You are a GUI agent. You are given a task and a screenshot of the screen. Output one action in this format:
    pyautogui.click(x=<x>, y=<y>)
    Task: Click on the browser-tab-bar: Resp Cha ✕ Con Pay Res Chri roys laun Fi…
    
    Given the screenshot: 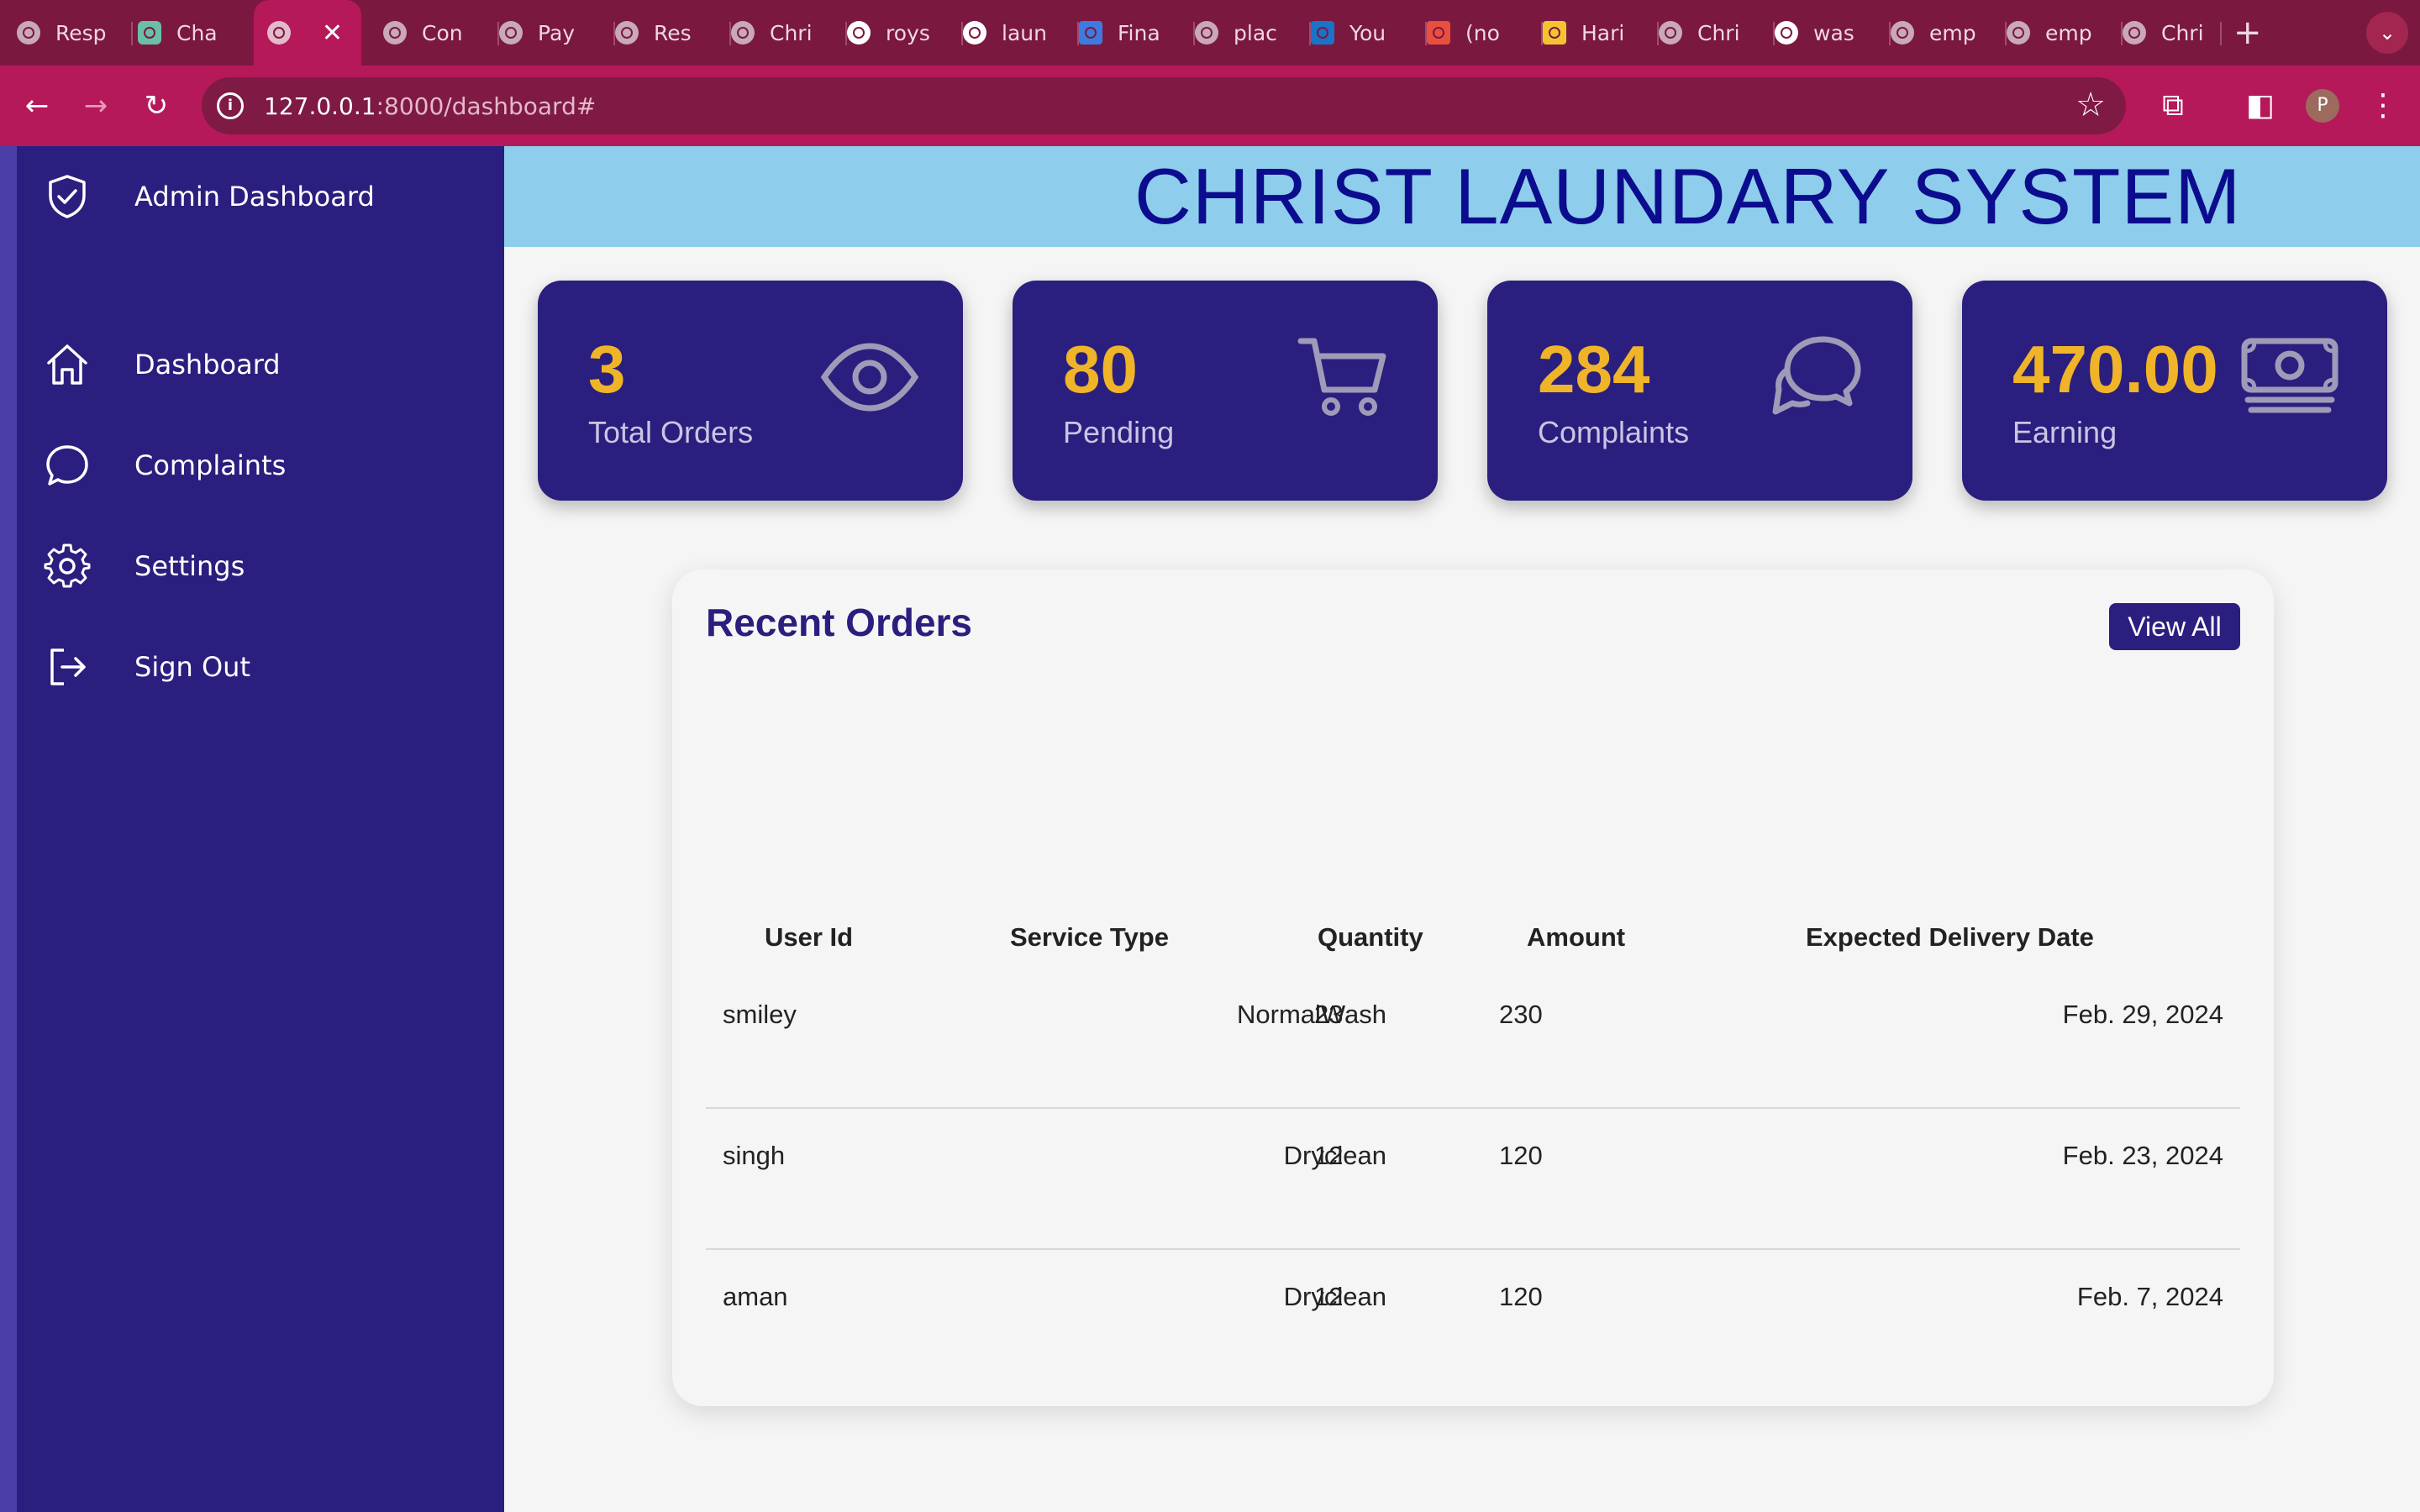 What is the action you would take?
    pyautogui.click(x=1210, y=33)
    